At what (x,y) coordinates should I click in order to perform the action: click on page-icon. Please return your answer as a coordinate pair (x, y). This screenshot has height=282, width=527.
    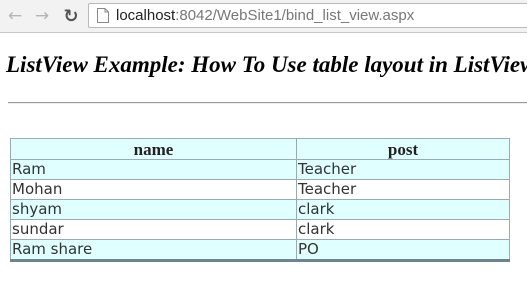
    Looking at the image, I should click on (103, 15).